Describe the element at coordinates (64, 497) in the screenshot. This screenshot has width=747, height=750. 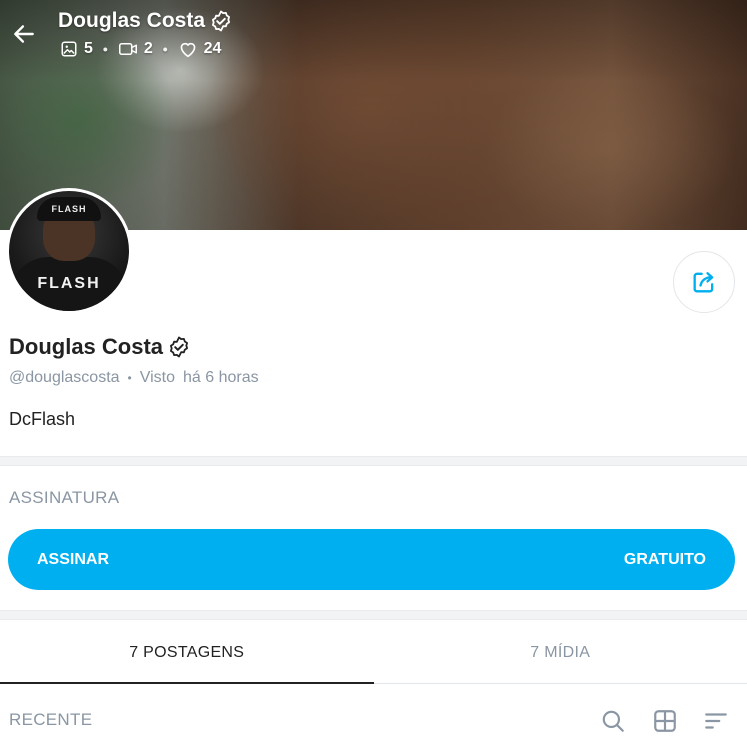
I see `subscription-title: ASSINATURA` at that location.